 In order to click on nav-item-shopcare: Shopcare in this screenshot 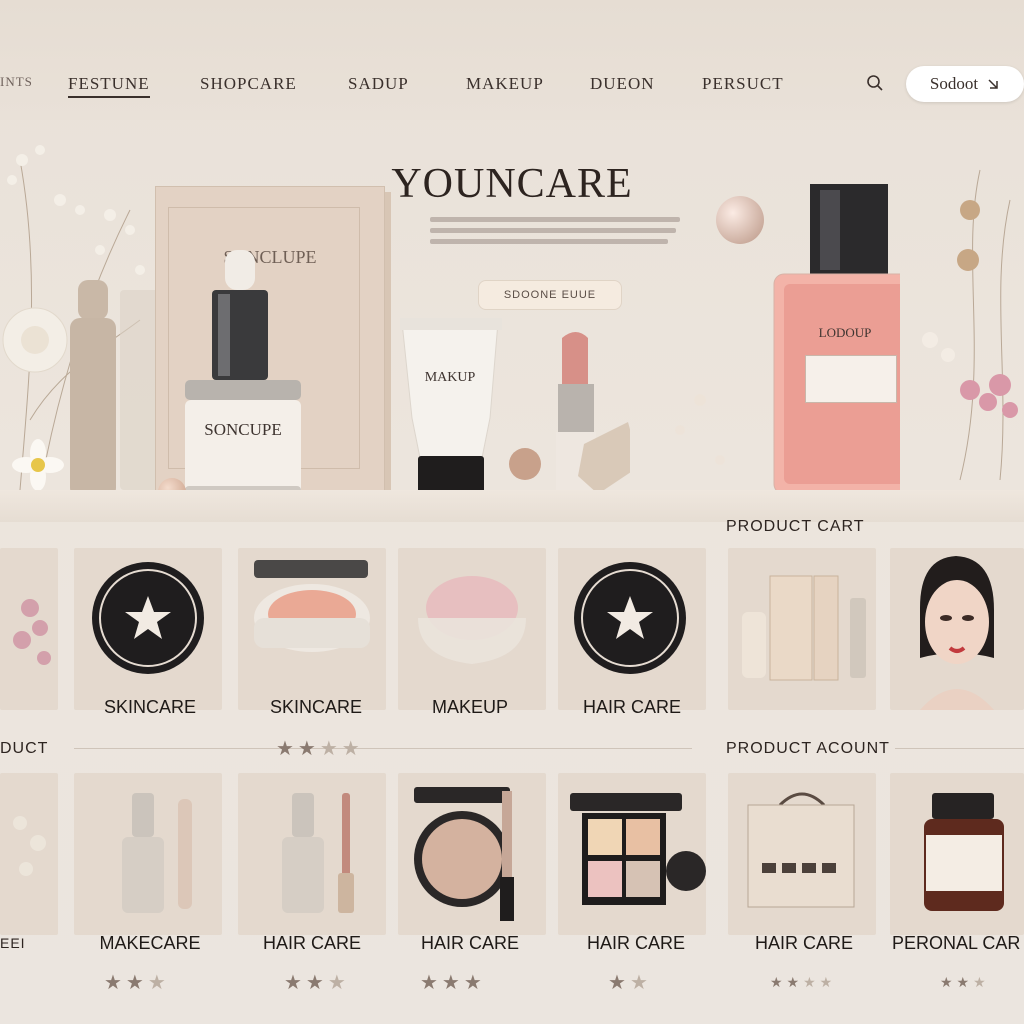, I will do `click(248, 84)`.